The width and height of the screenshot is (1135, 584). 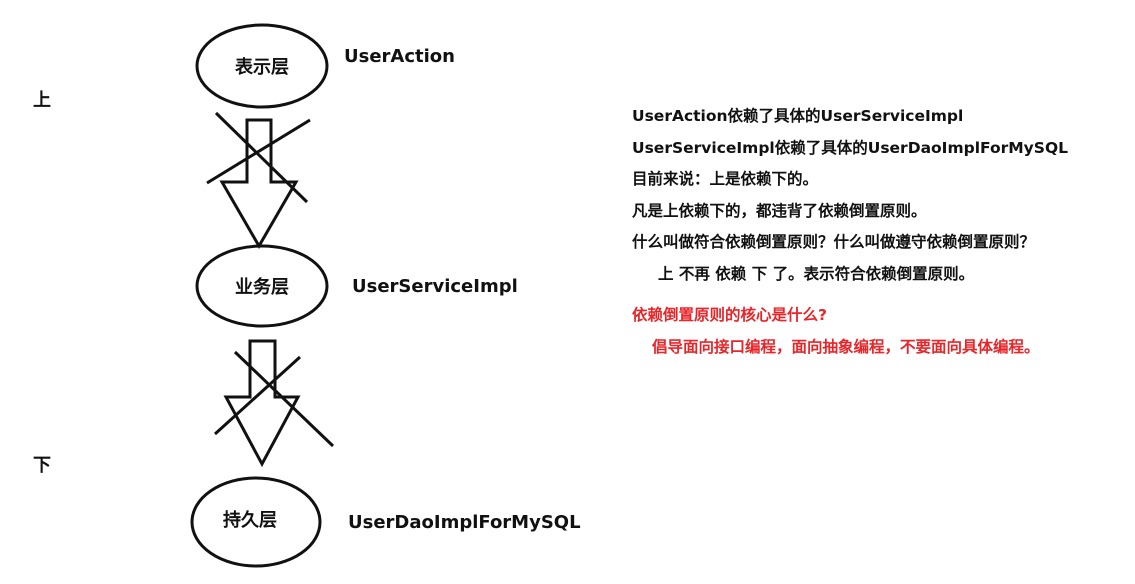 I want to click on presentation-class-label: UserAction, so click(x=399, y=56).